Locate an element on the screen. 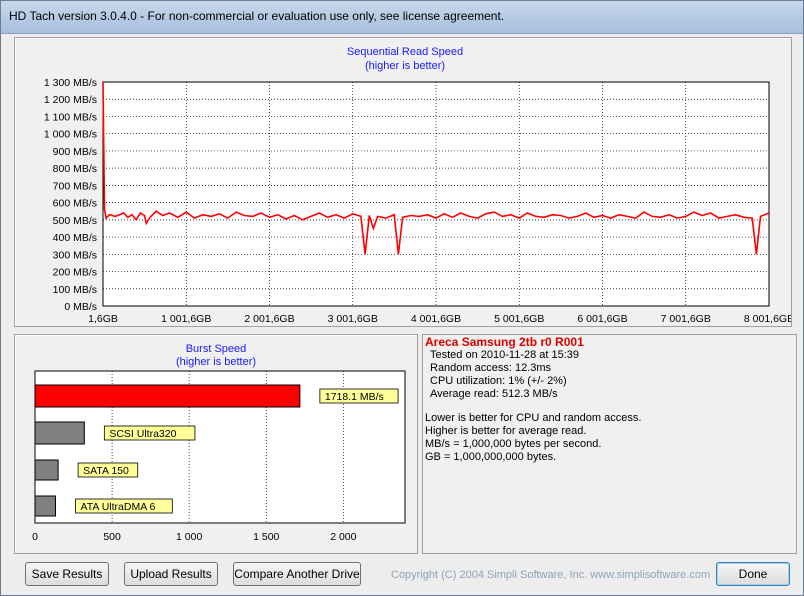  save-results-button: Save Results is located at coordinates (67, 574).